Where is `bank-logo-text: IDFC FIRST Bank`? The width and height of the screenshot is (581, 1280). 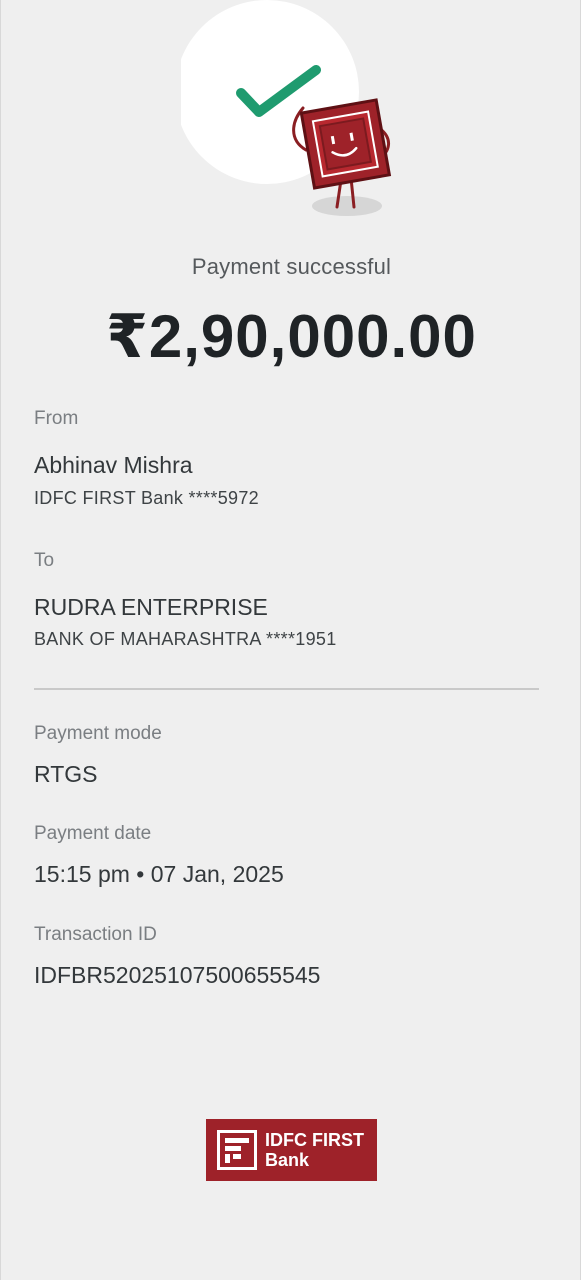 bank-logo-text: IDFC FIRST Bank is located at coordinates (314, 1150).